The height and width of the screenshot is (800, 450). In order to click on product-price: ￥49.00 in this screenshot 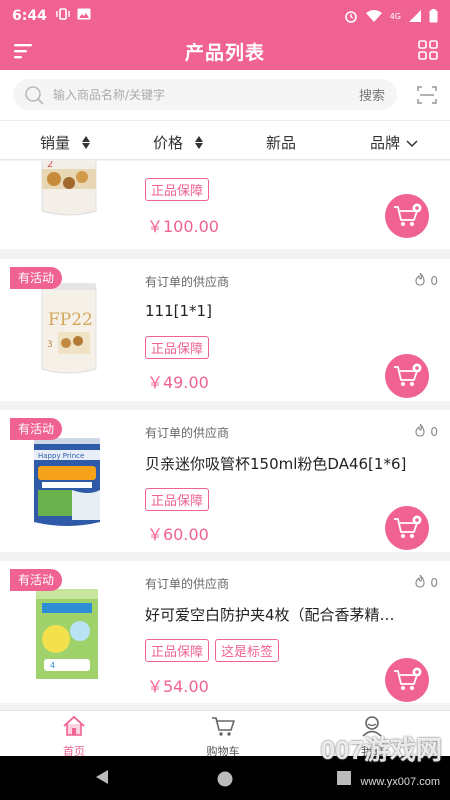, I will do `click(178, 382)`.